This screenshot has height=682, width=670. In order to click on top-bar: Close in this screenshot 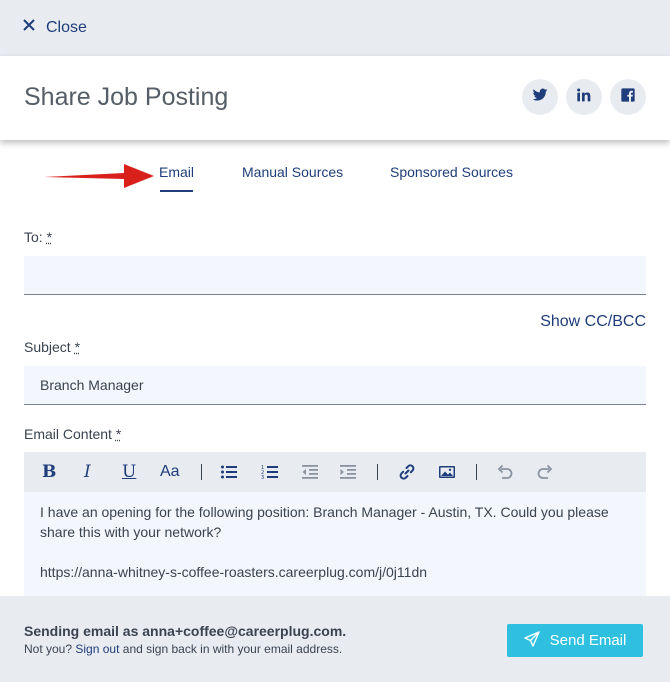, I will do `click(335, 28)`.